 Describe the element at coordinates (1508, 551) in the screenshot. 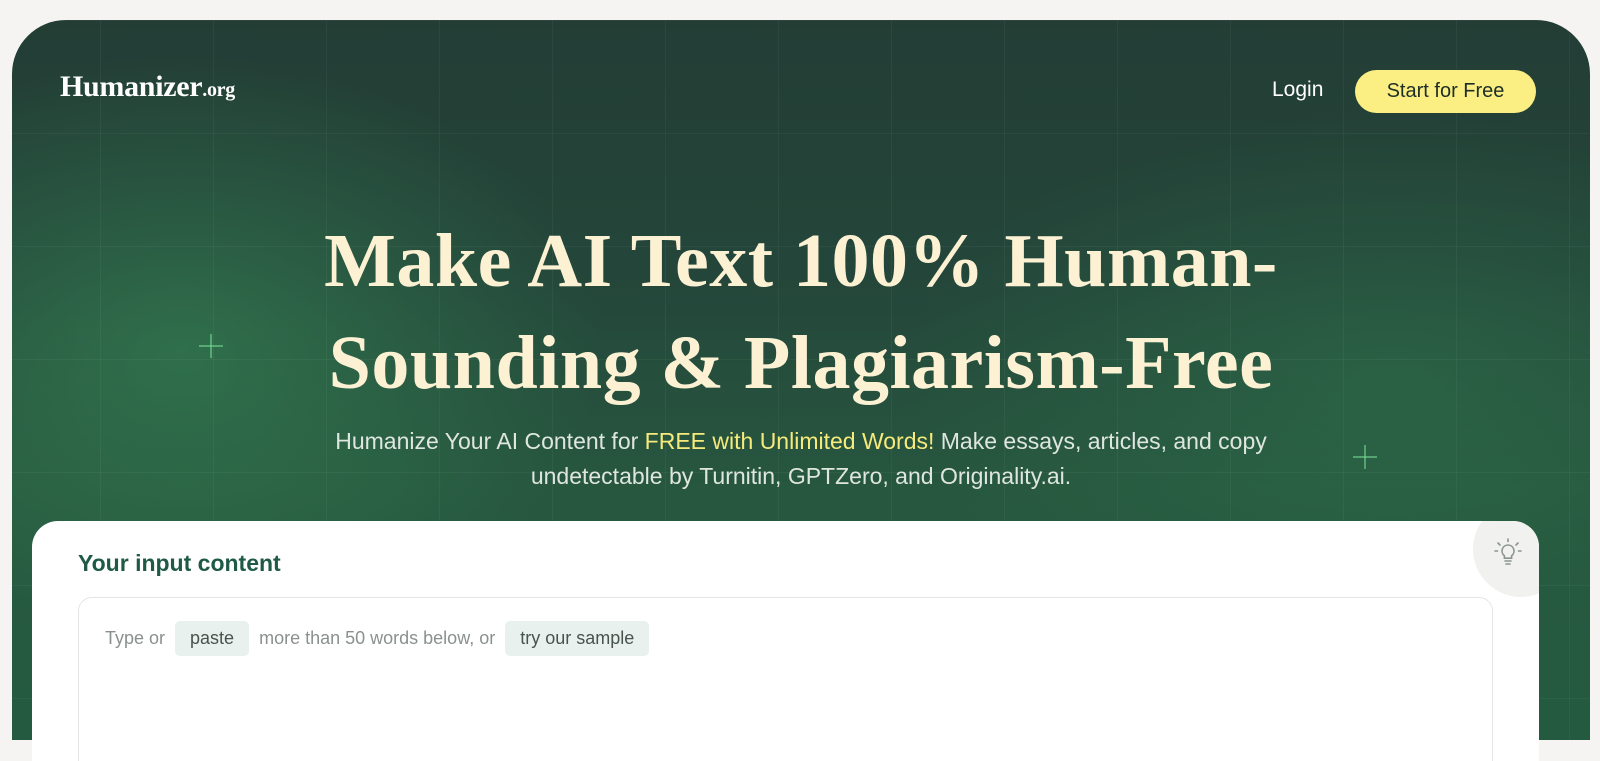

I see `lightbulb-icon` at that location.